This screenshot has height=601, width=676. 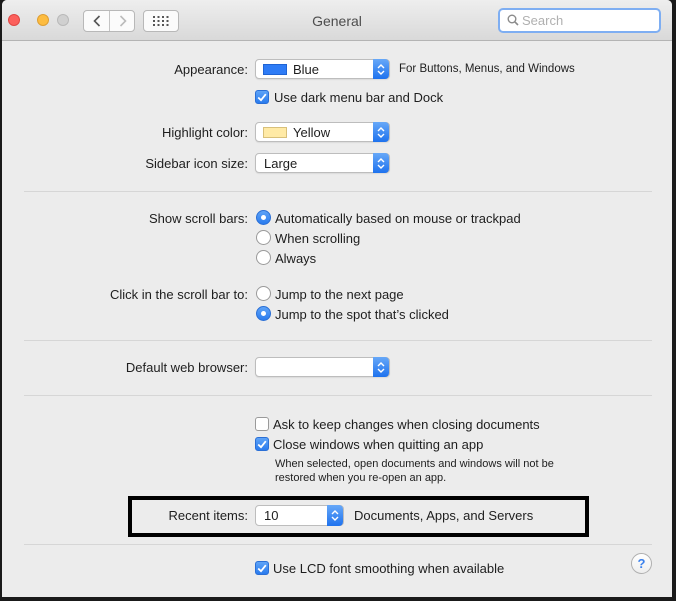 I want to click on close-windows-note-line-2: restored when you re-open an app., so click(x=361, y=478).